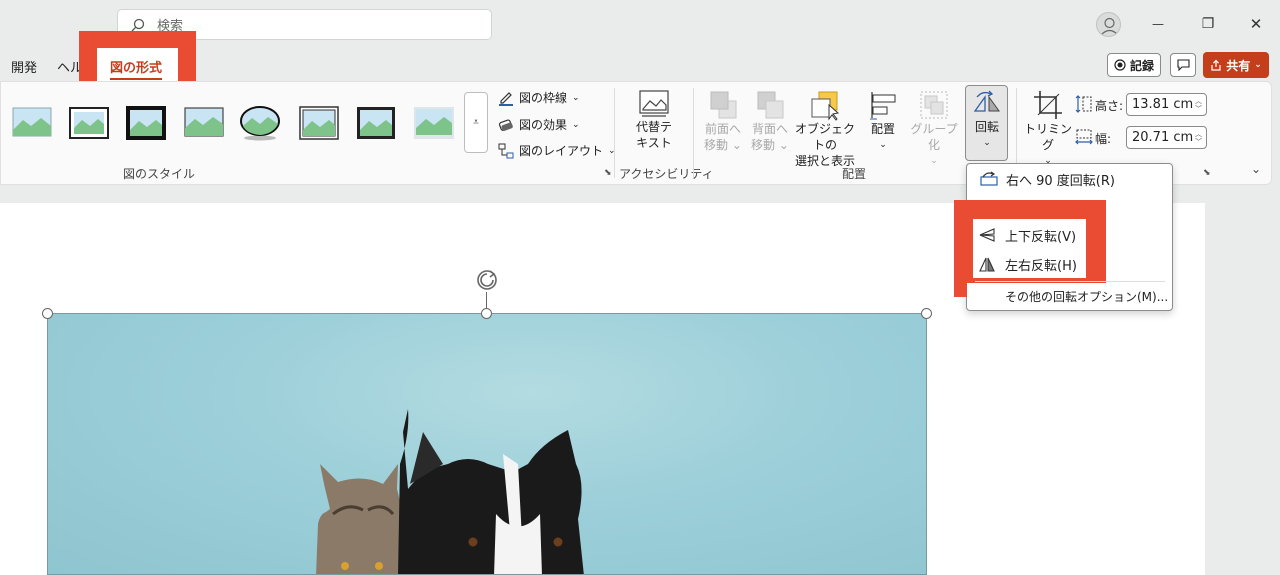  What do you see at coordinates (608, 173) in the screenshot?
I see `styles-dialog-launcher: ⬊` at bounding box center [608, 173].